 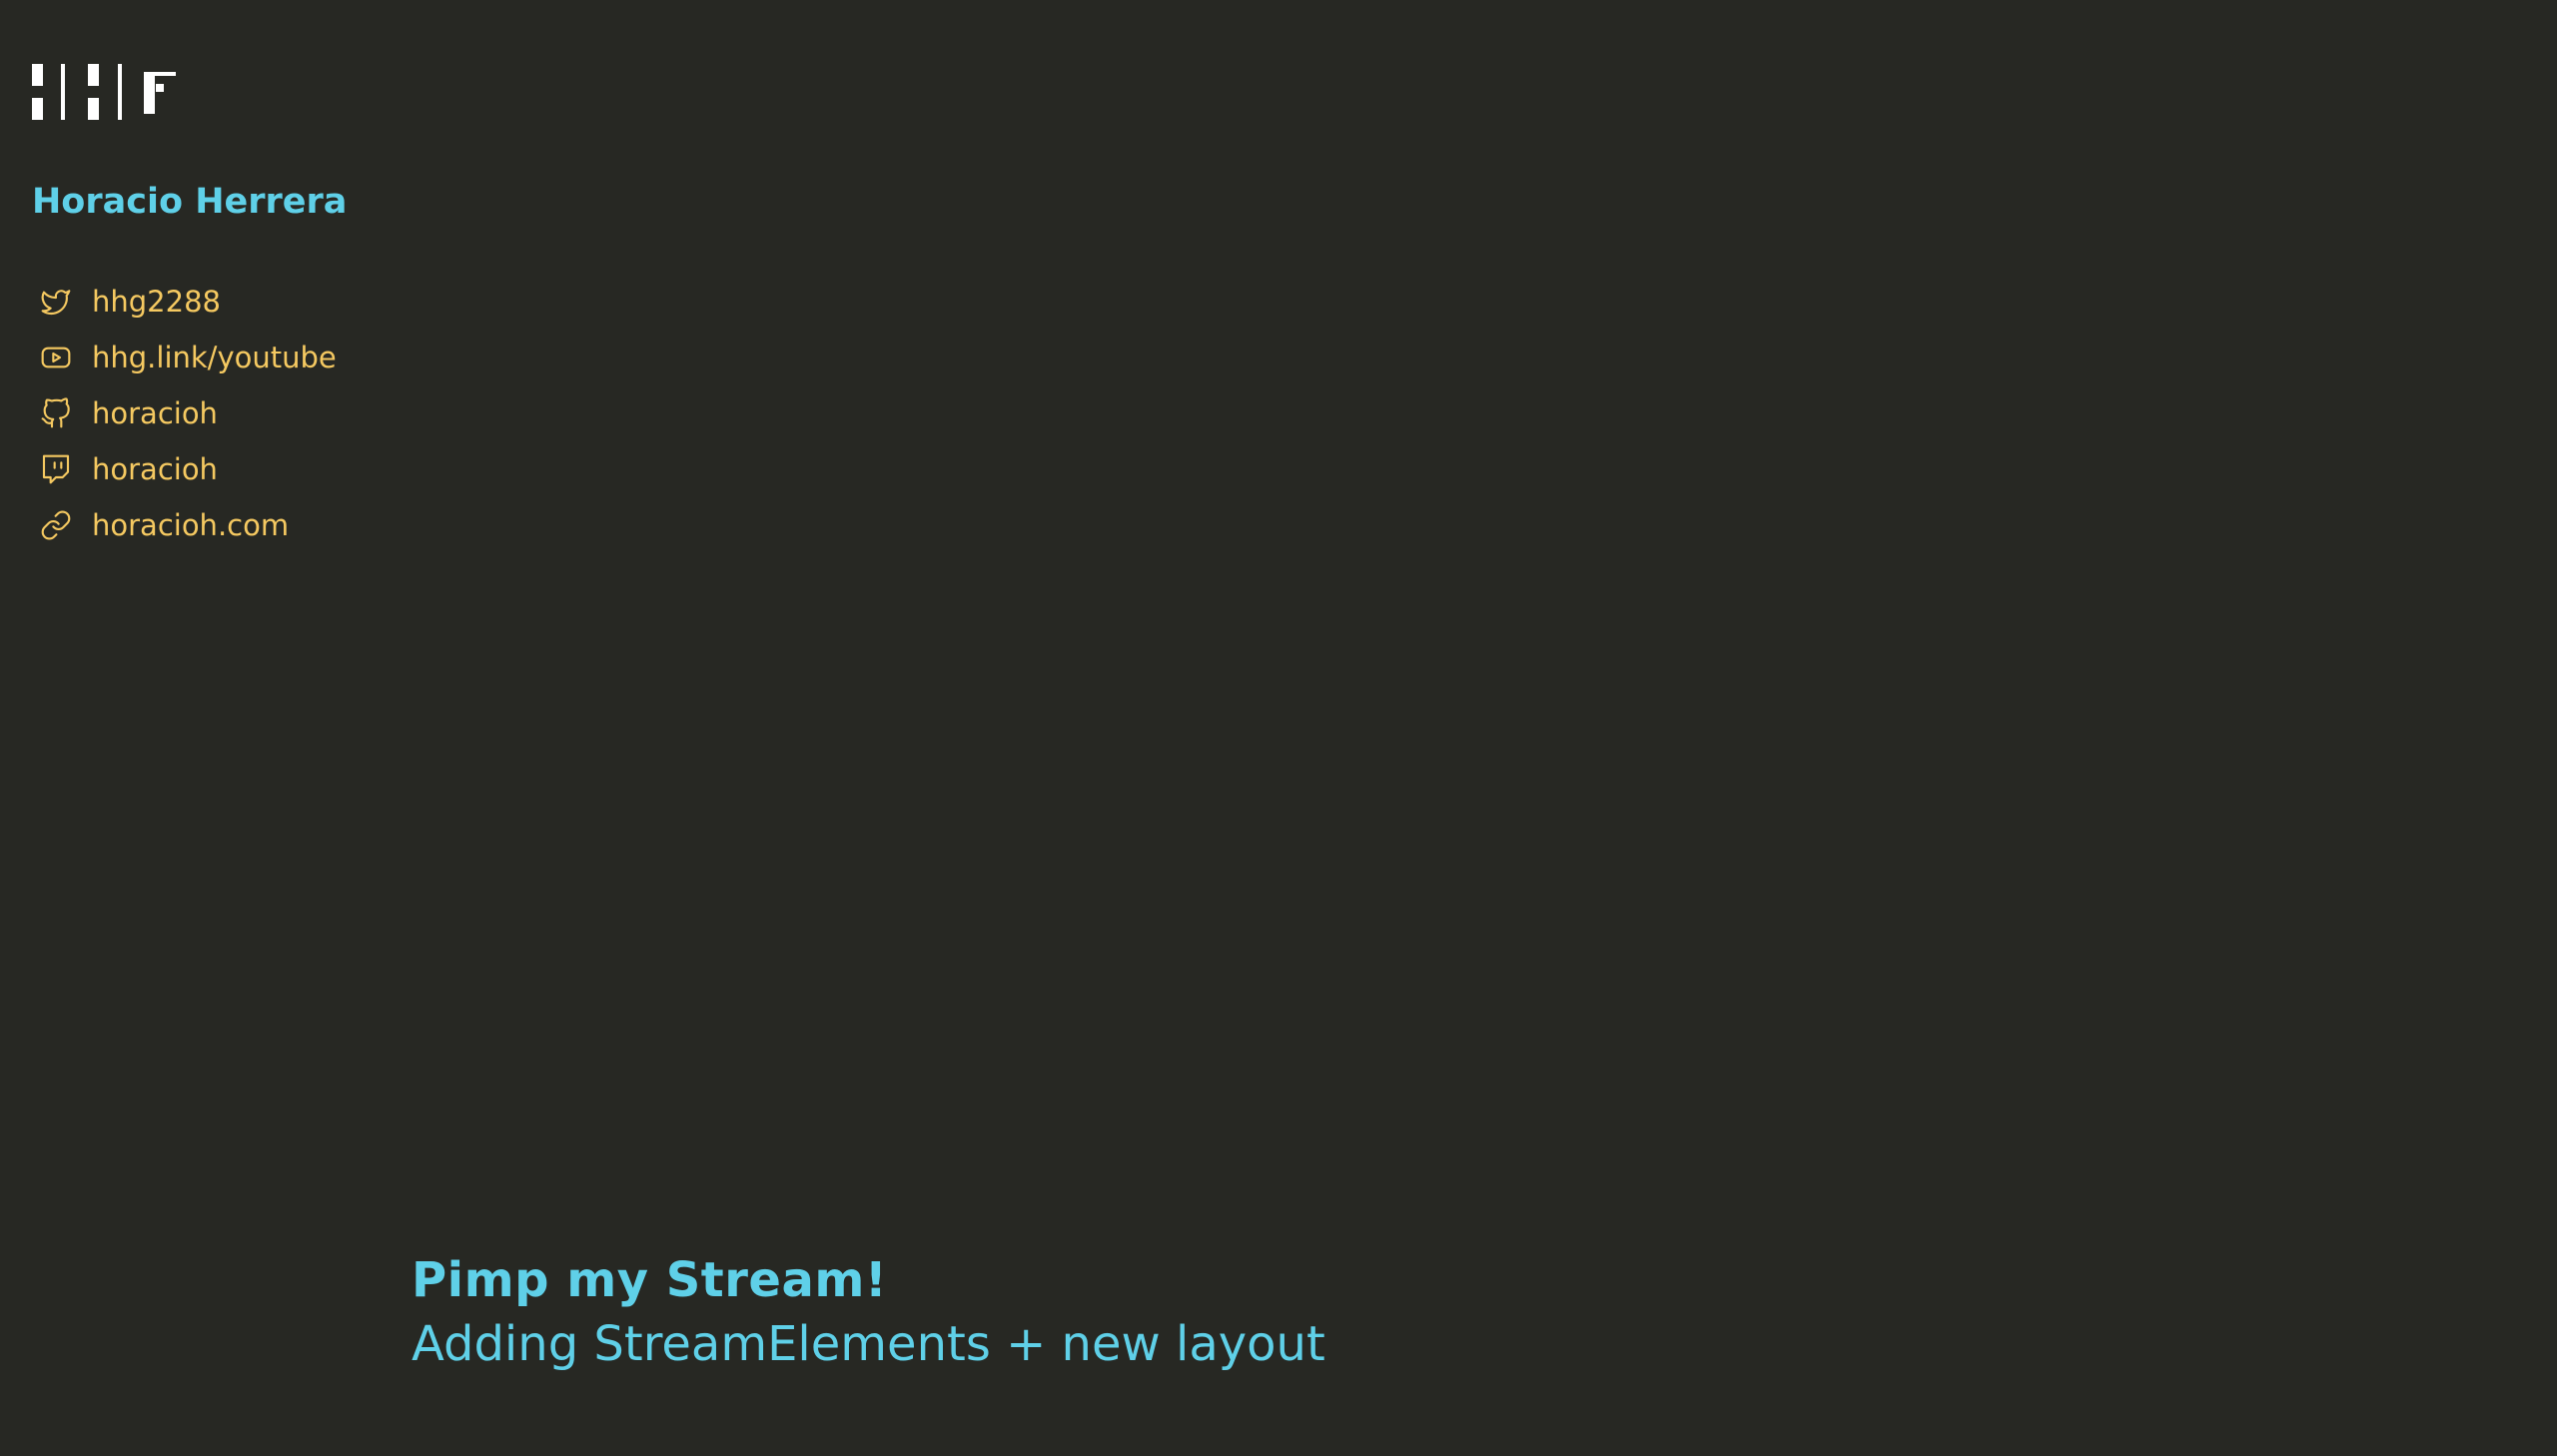 What do you see at coordinates (650, 1280) in the screenshot?
I see `stream-title: Pimp my Stream!` at bounding box center [650, 1280].